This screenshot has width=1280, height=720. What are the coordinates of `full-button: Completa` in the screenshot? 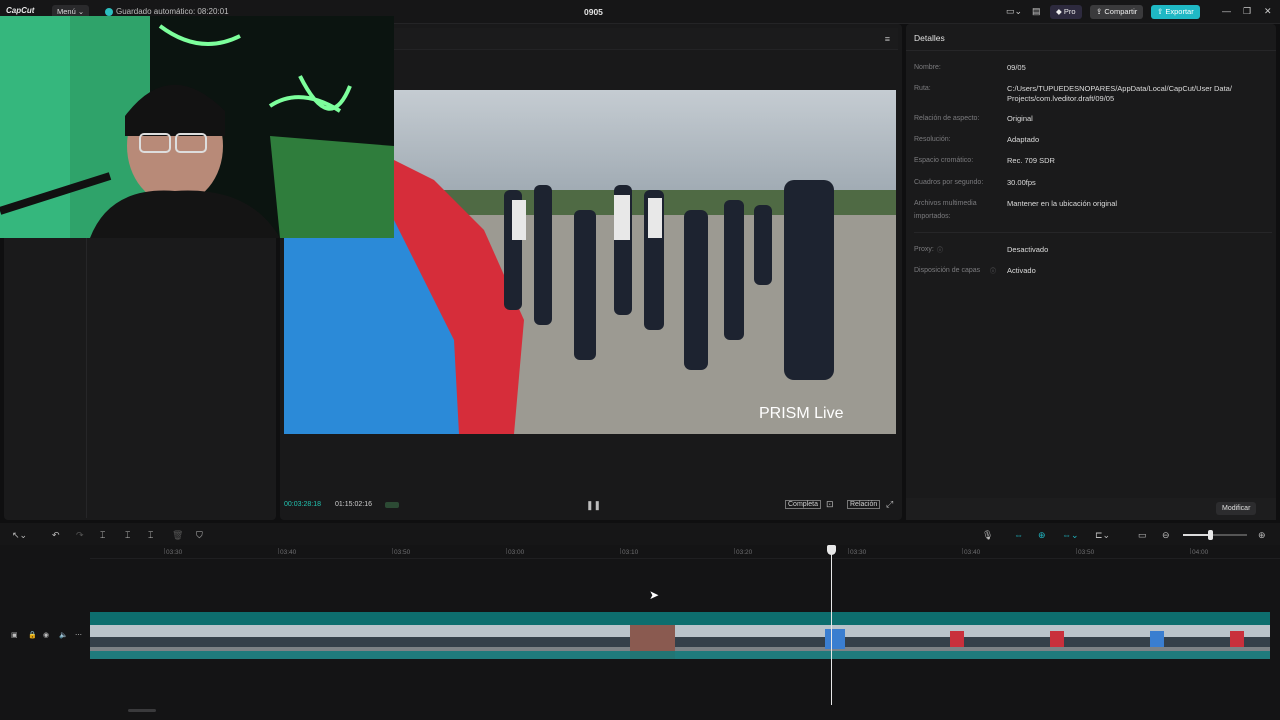 It's located at (803, 504).